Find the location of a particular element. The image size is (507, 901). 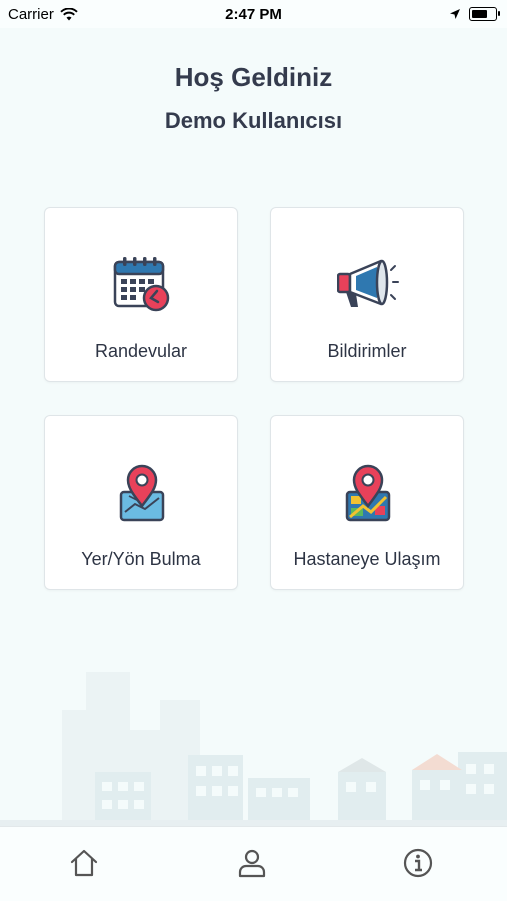

tab-home is located at coordinates (84, 863).